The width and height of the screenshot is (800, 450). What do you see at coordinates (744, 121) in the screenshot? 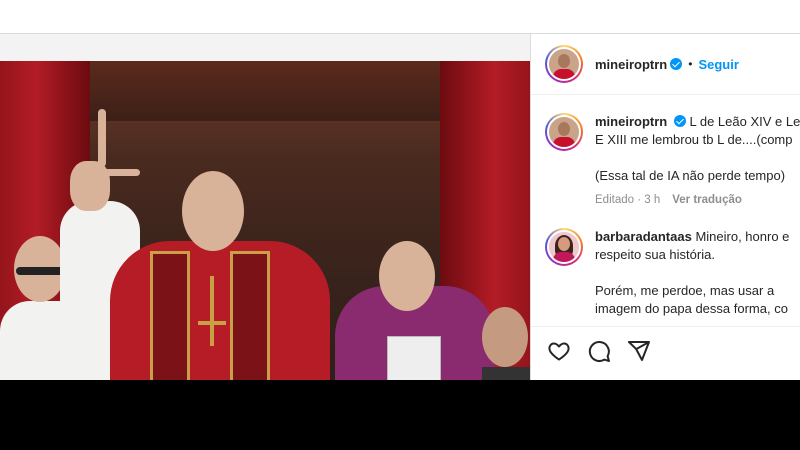
I see `caption-line-1: L de Leão XIV e Le` at bounding box center [744, 121].